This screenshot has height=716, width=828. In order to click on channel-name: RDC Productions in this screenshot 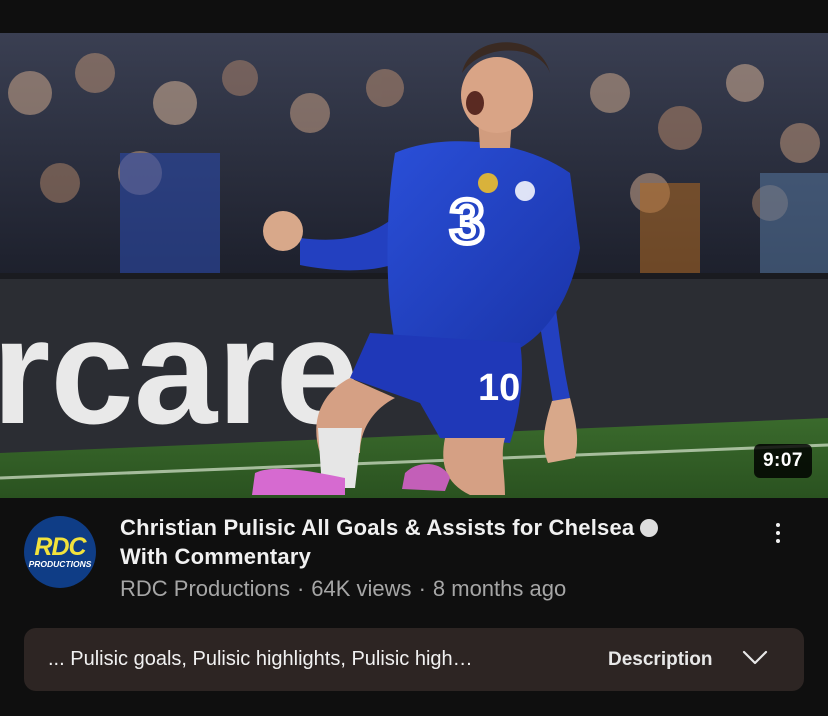, I will do `click(205, 588)`.